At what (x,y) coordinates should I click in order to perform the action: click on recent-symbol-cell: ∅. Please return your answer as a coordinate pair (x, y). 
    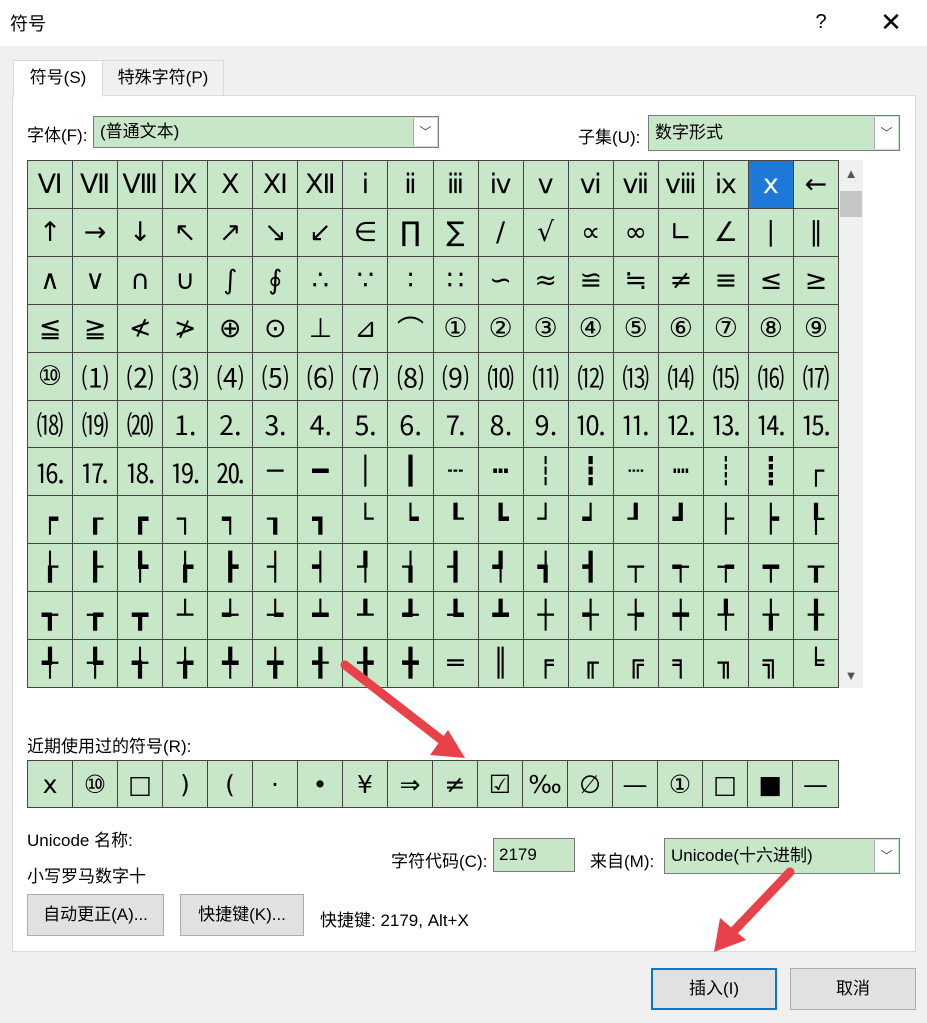
    Looking at the image, I should click on (590, 784).